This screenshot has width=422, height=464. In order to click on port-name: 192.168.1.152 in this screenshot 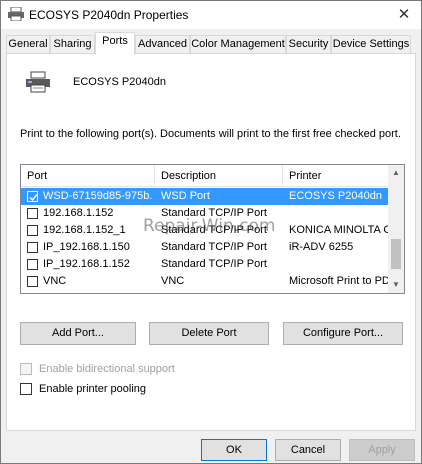, I will do `click(78, 213)`.